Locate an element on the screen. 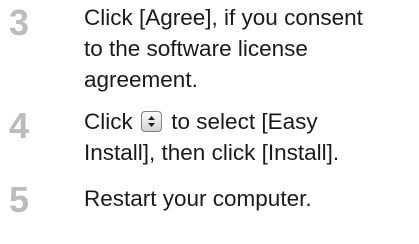  step-text-line: Click to select [Easy is located at coordinates (249, 121).